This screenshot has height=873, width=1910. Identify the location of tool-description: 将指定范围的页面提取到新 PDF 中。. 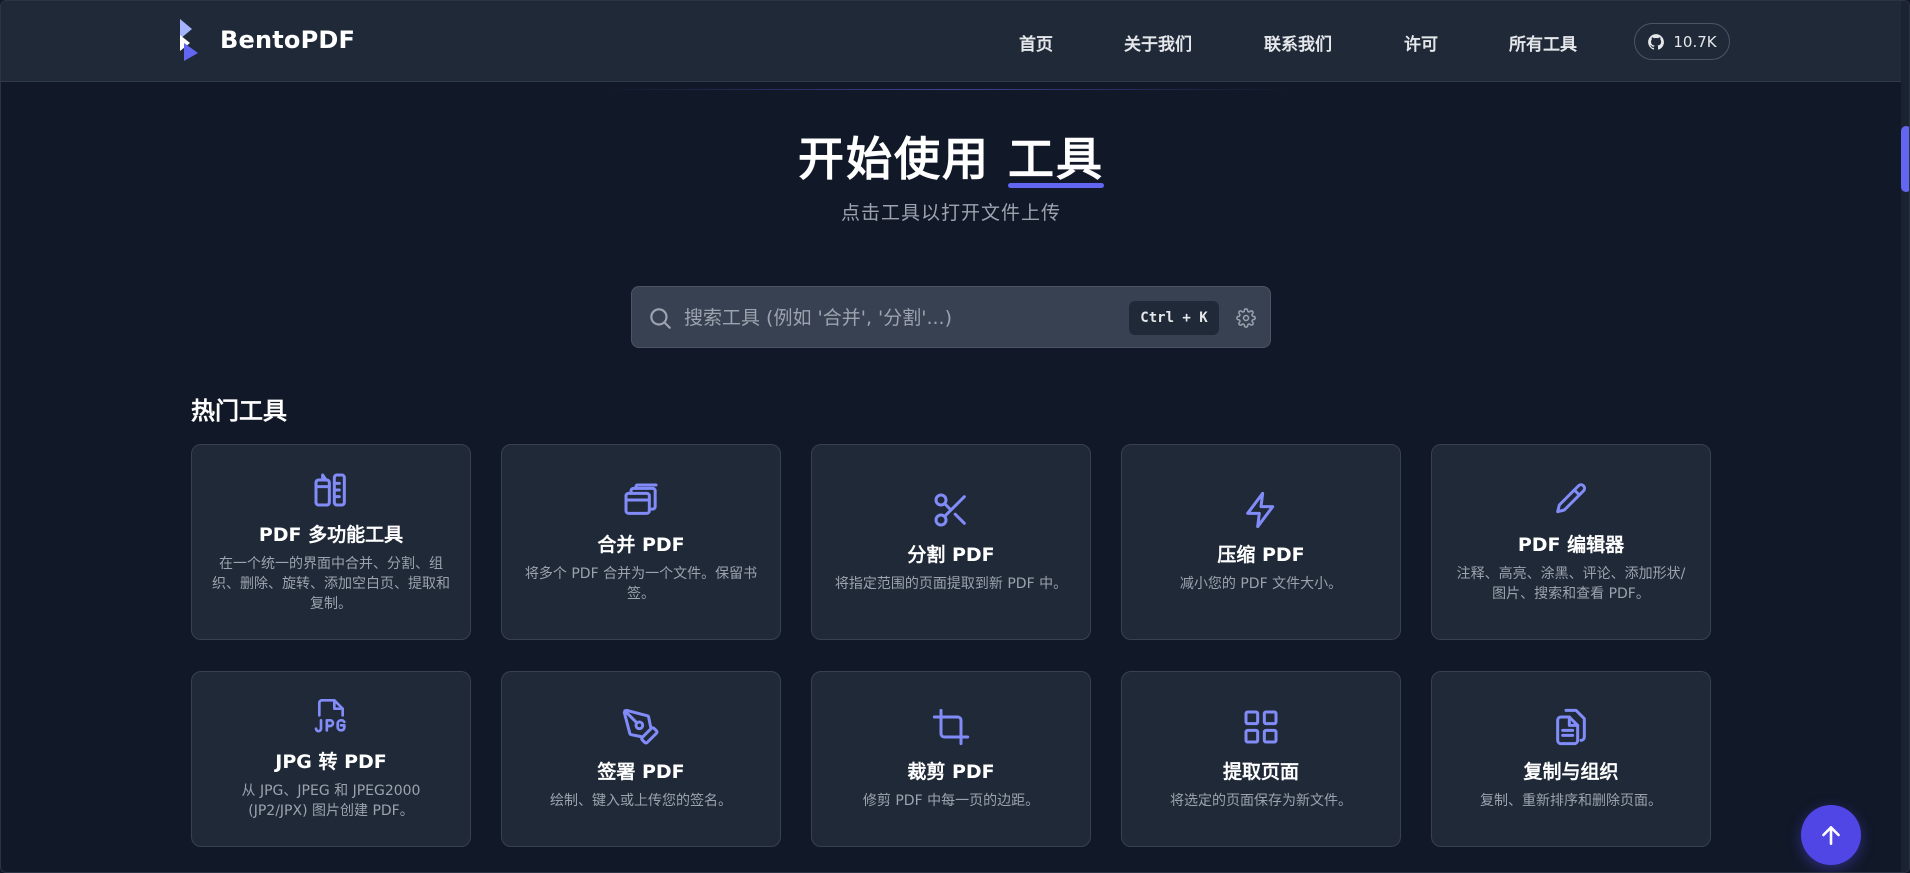
(951, 584).